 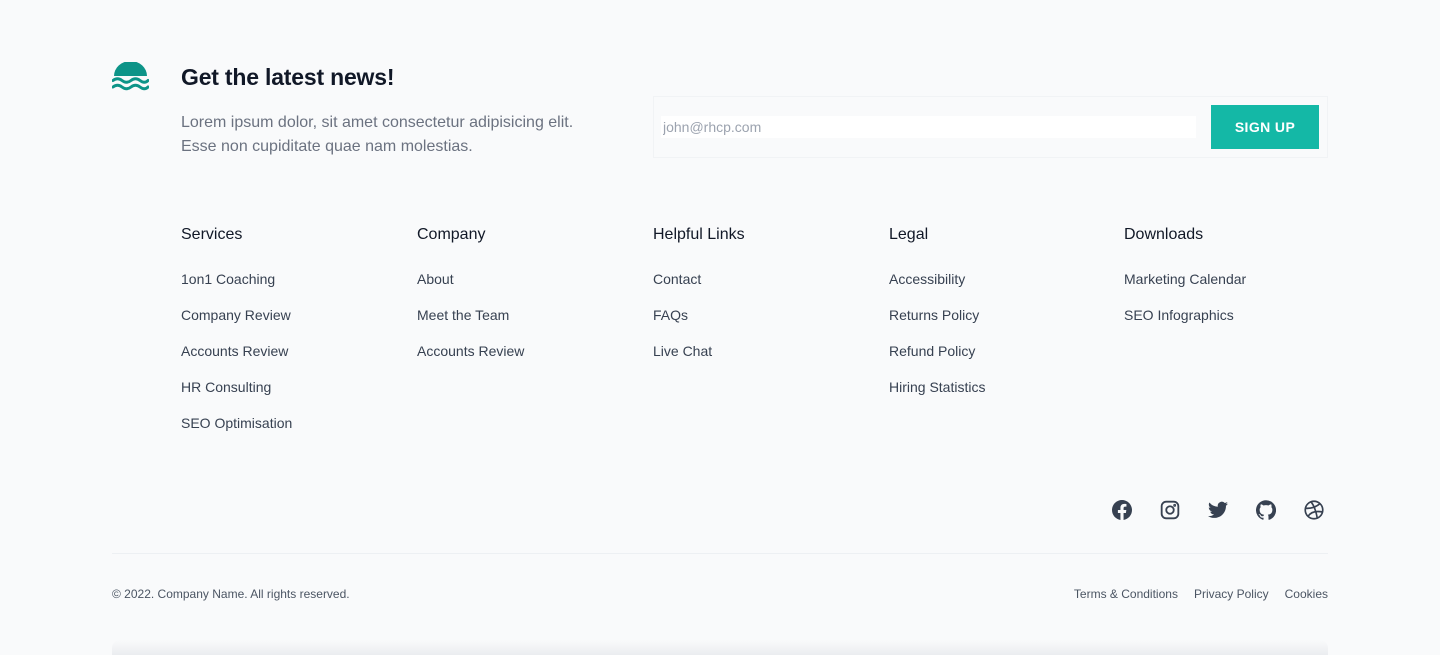 What do you see at coordinates (927, 279) in the screenshot?
I see `footer-link: Accessibility` at bounding box center [927, 279].